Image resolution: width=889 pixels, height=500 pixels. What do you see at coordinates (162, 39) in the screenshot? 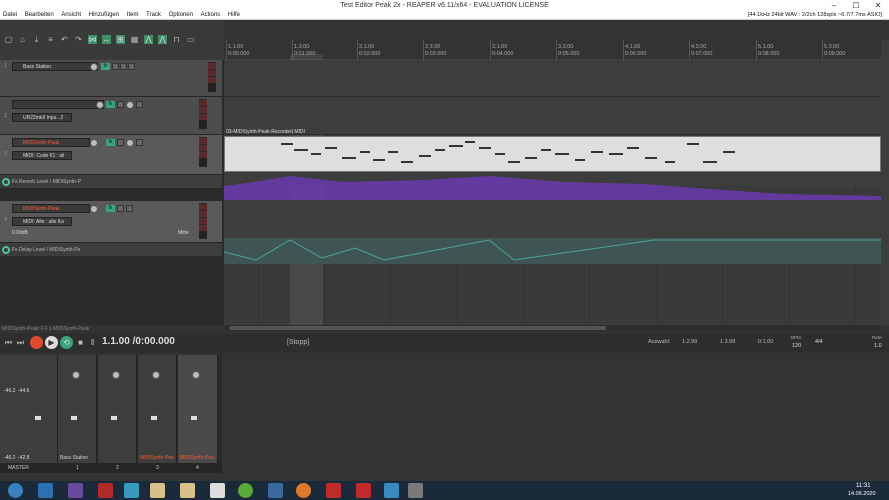
I see `envelope-points-icon: ⋀` at bounding box center [162, 39].